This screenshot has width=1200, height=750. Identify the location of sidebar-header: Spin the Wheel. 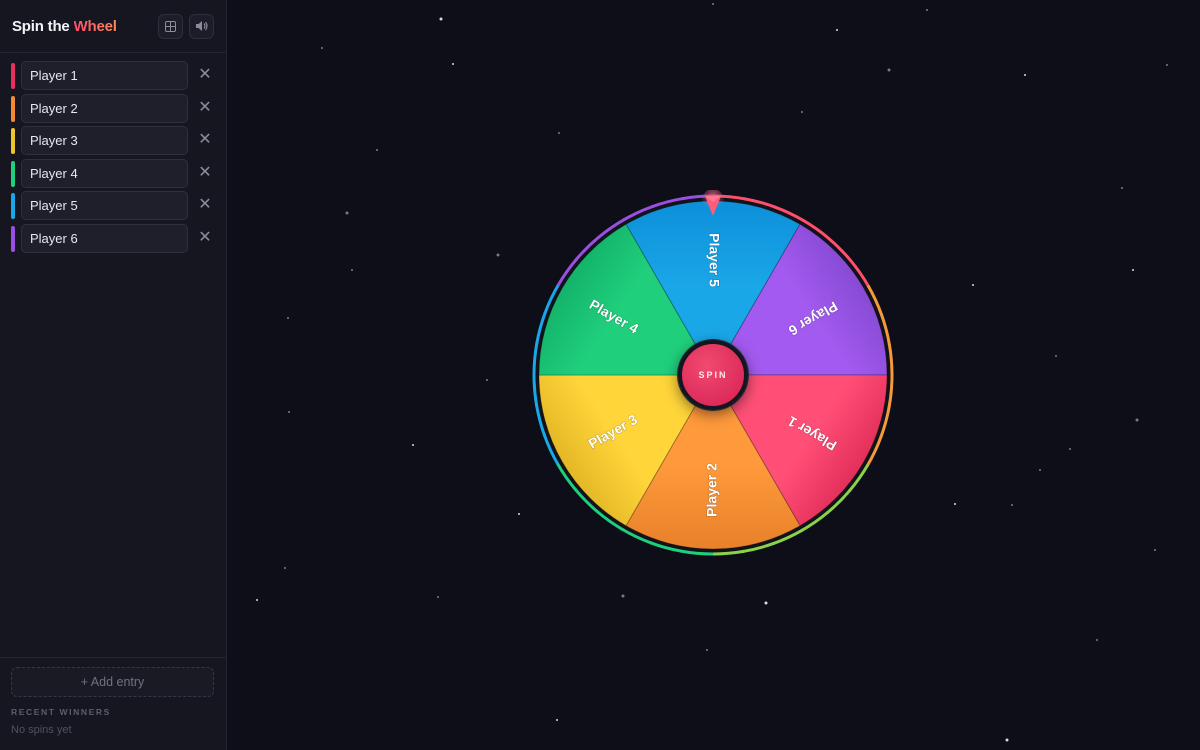
(113, 26).